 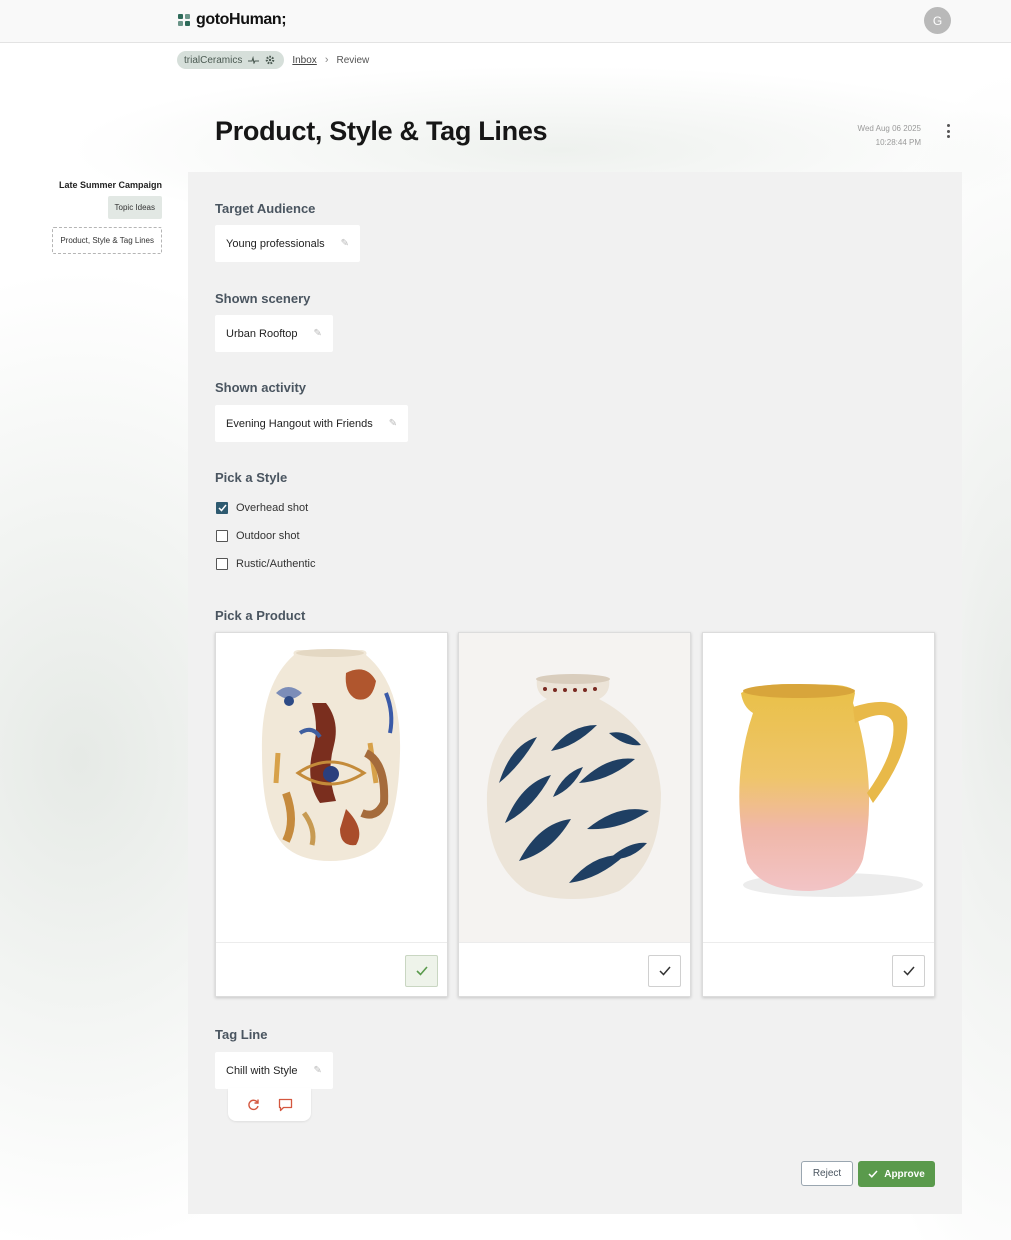 I want to click on shown-activity-label: Shown activity, so click(x=261, y=387).